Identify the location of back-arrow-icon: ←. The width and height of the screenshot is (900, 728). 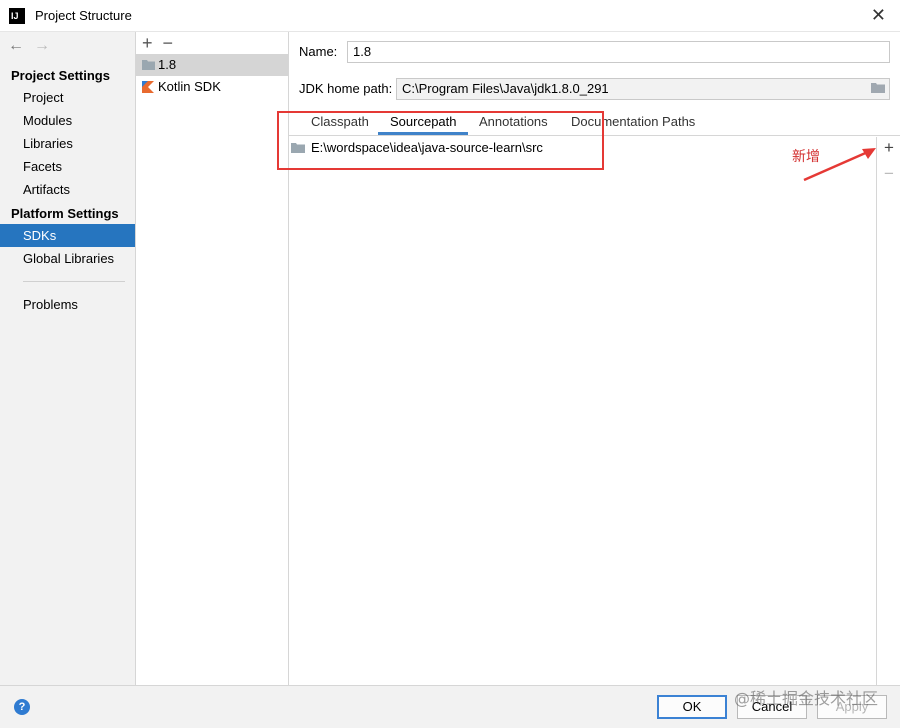
(16, 45).